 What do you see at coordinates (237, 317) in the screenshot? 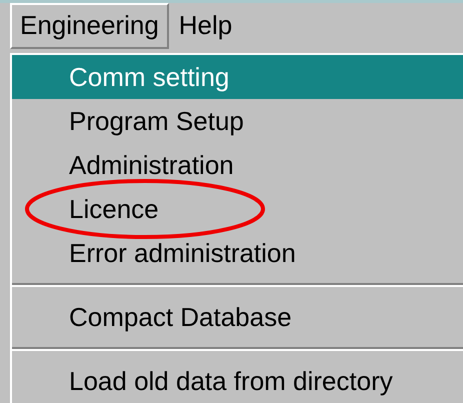
I see `menu-item: Compact Database` at bounding box center [237, 317].